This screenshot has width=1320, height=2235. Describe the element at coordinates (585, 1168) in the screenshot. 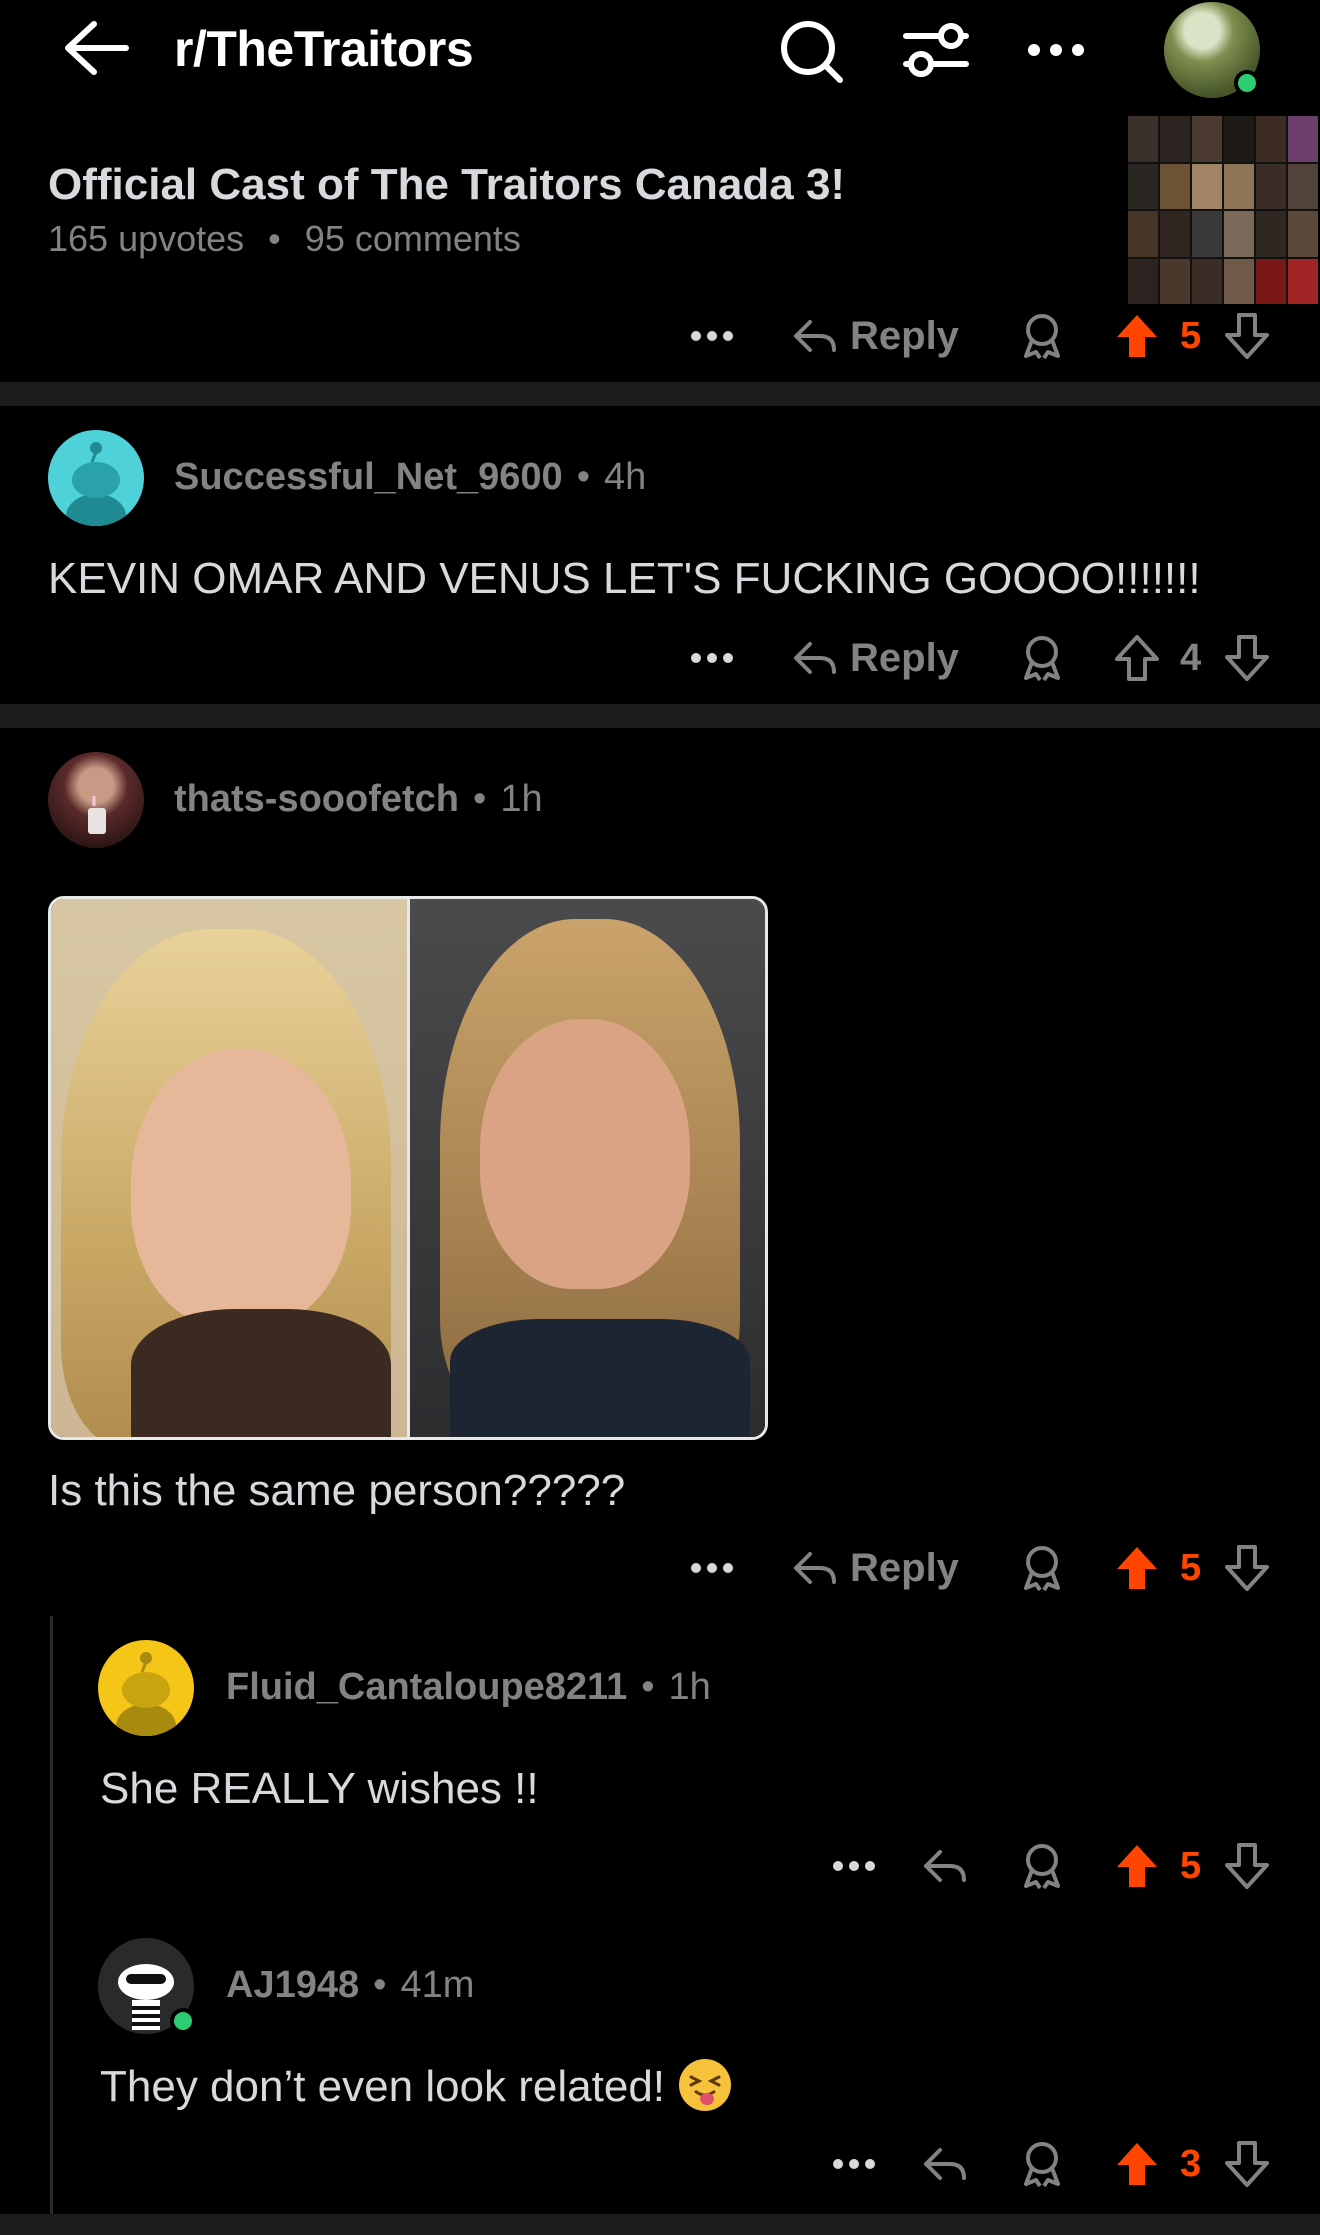

I see `photo-right` at that location.